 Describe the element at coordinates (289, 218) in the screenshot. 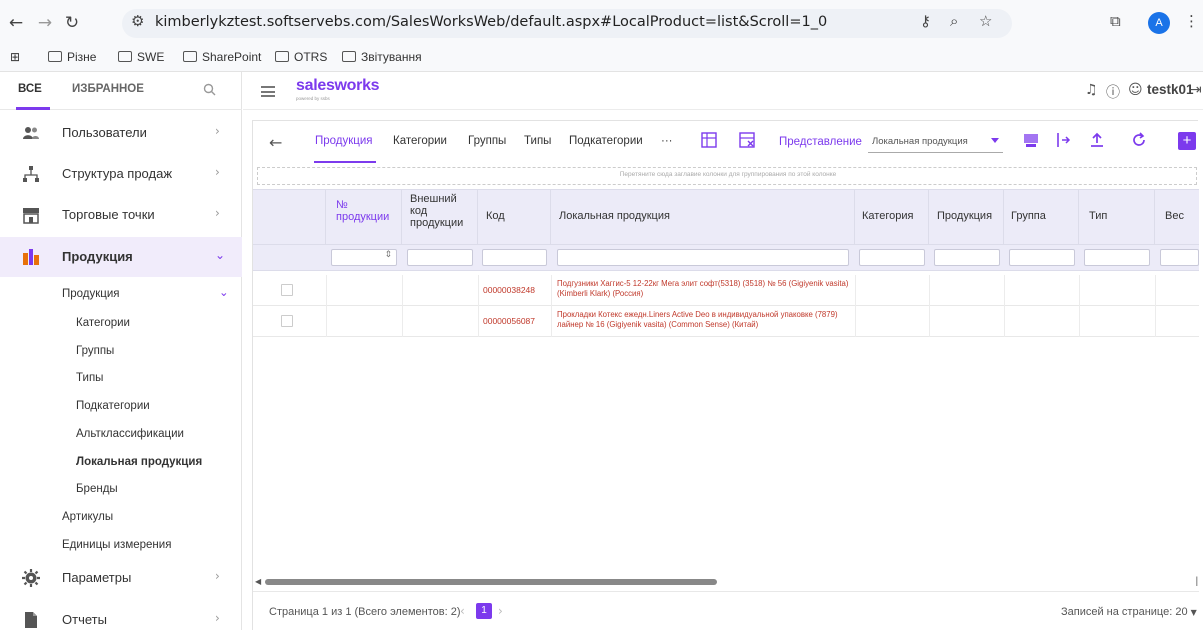

I see `column-header-select` at that location.